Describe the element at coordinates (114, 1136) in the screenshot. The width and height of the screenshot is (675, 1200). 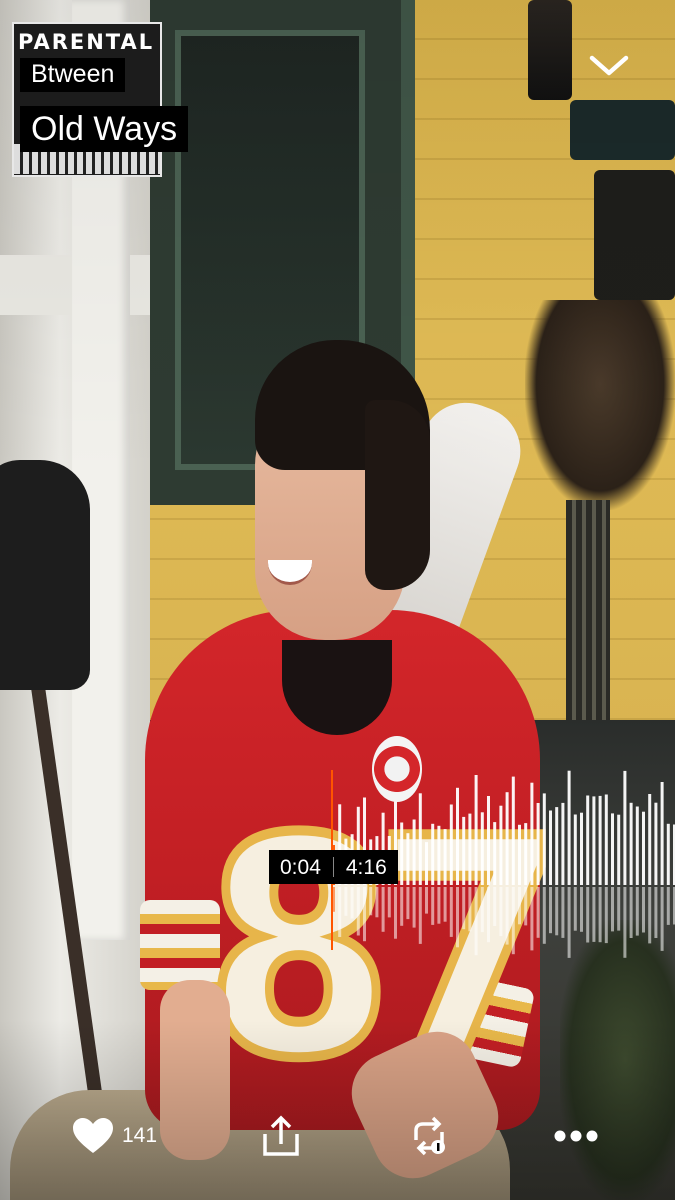
I see `like-button: 141` at that location.